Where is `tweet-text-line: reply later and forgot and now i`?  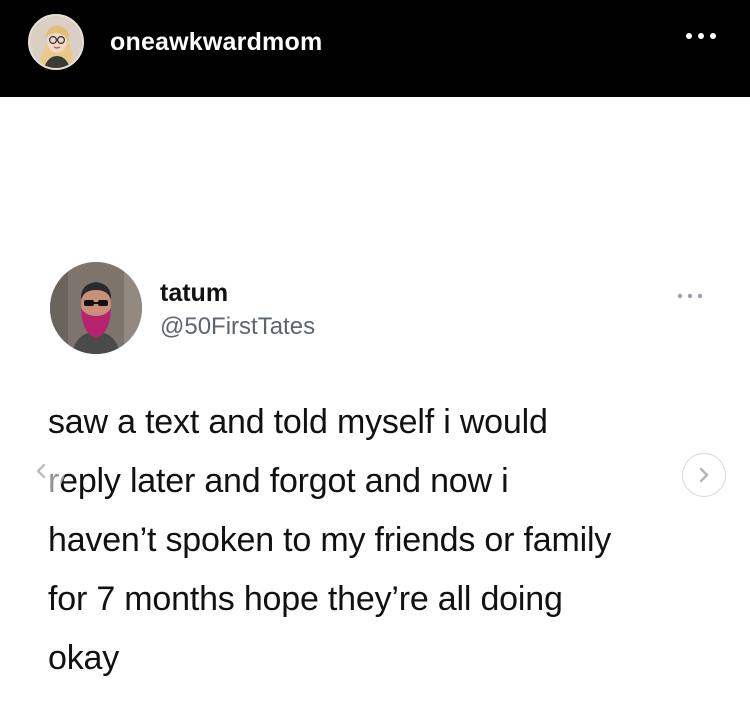 tweet-text-line: reply later and forgot and now i is located at coordinates (278, 481).